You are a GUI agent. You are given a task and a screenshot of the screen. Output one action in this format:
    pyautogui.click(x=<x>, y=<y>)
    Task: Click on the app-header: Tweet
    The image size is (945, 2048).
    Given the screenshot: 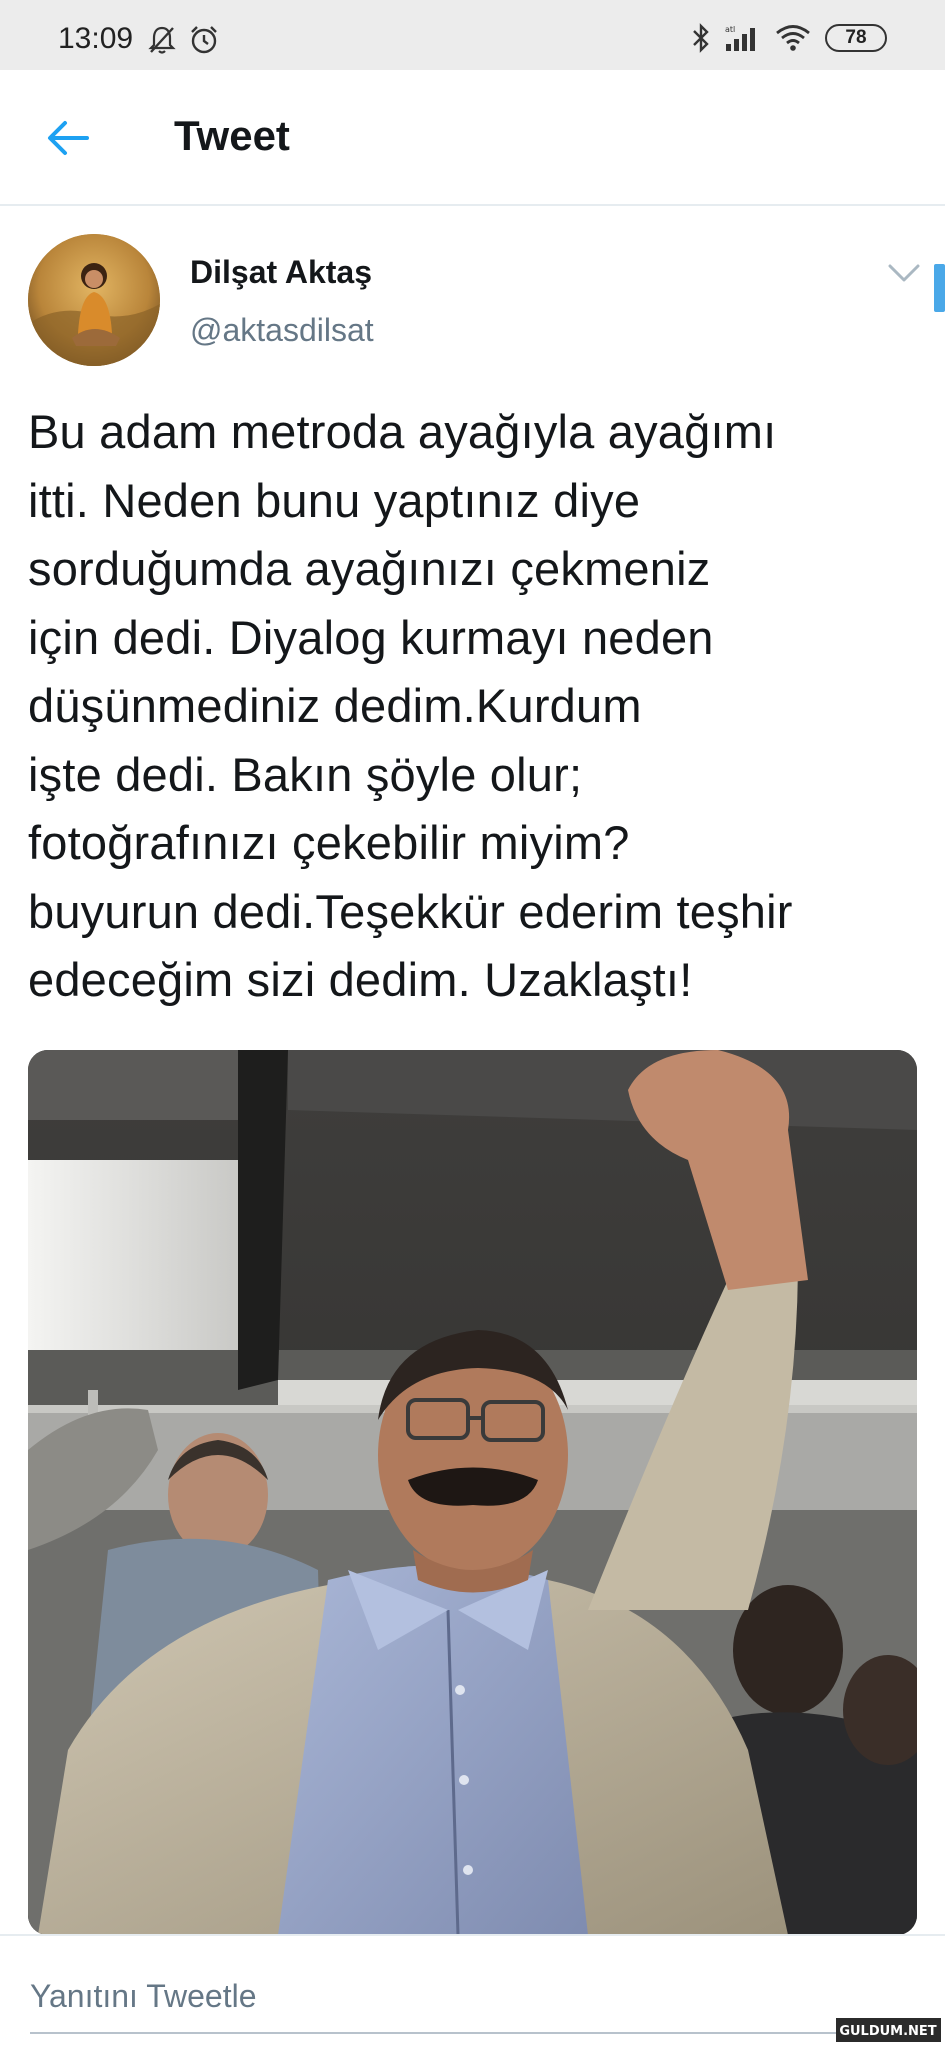 What is the action you would take?
    pyautogui.click(x=472, y=138)
    